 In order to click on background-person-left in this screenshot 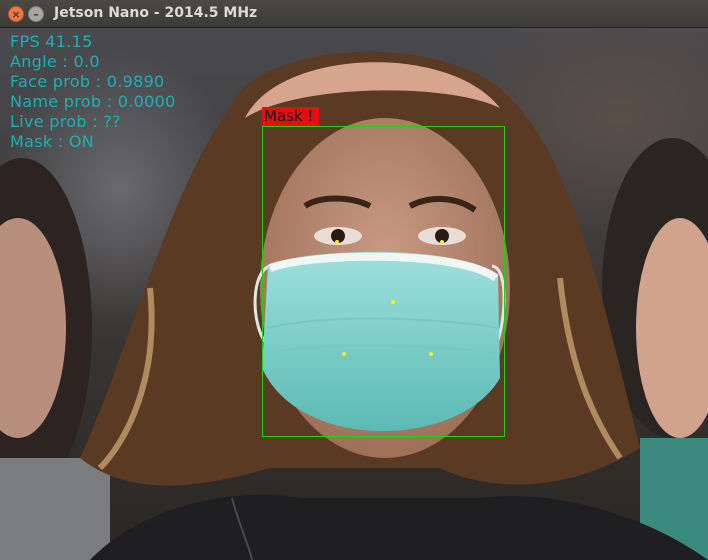, I will do `click(55, 359)`.